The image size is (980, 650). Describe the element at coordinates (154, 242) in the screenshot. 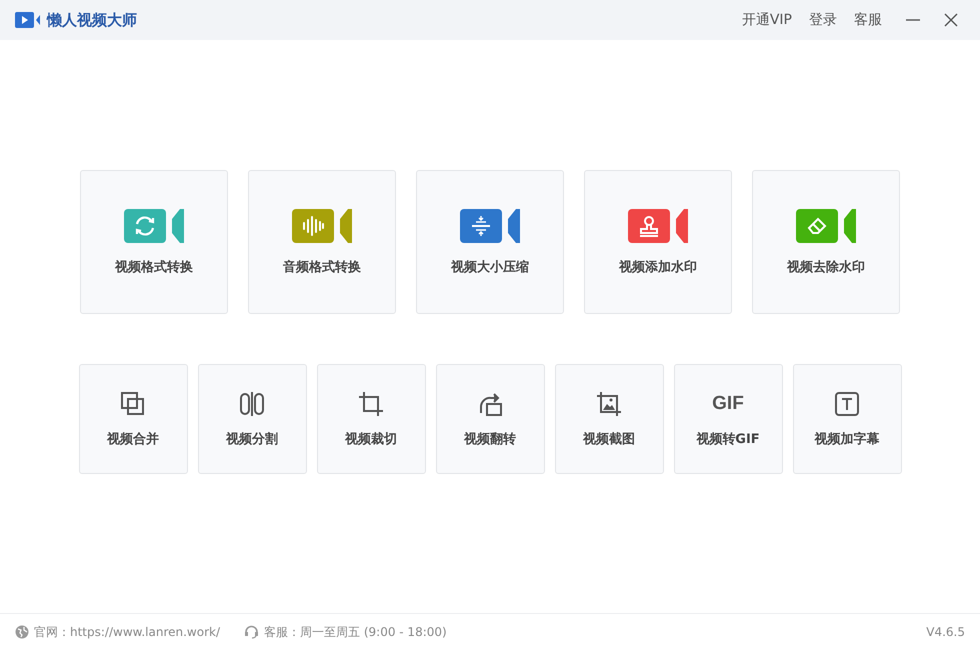

I see `tool-card: 视频格式转换` at that location.